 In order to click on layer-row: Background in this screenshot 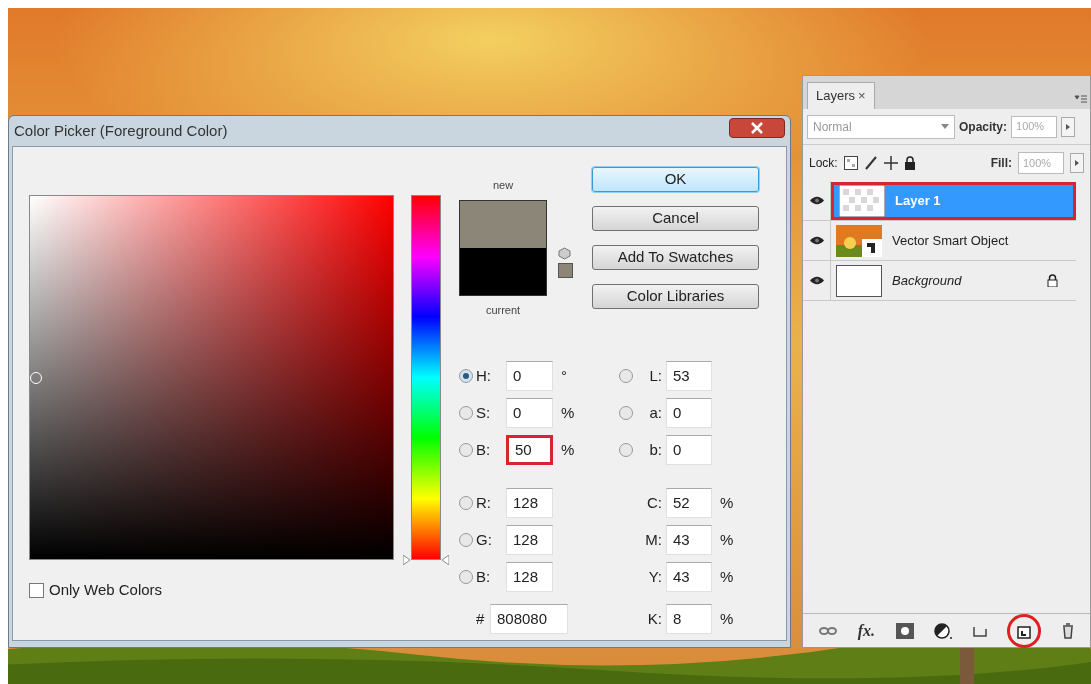, I will do `click(953, 280)`.